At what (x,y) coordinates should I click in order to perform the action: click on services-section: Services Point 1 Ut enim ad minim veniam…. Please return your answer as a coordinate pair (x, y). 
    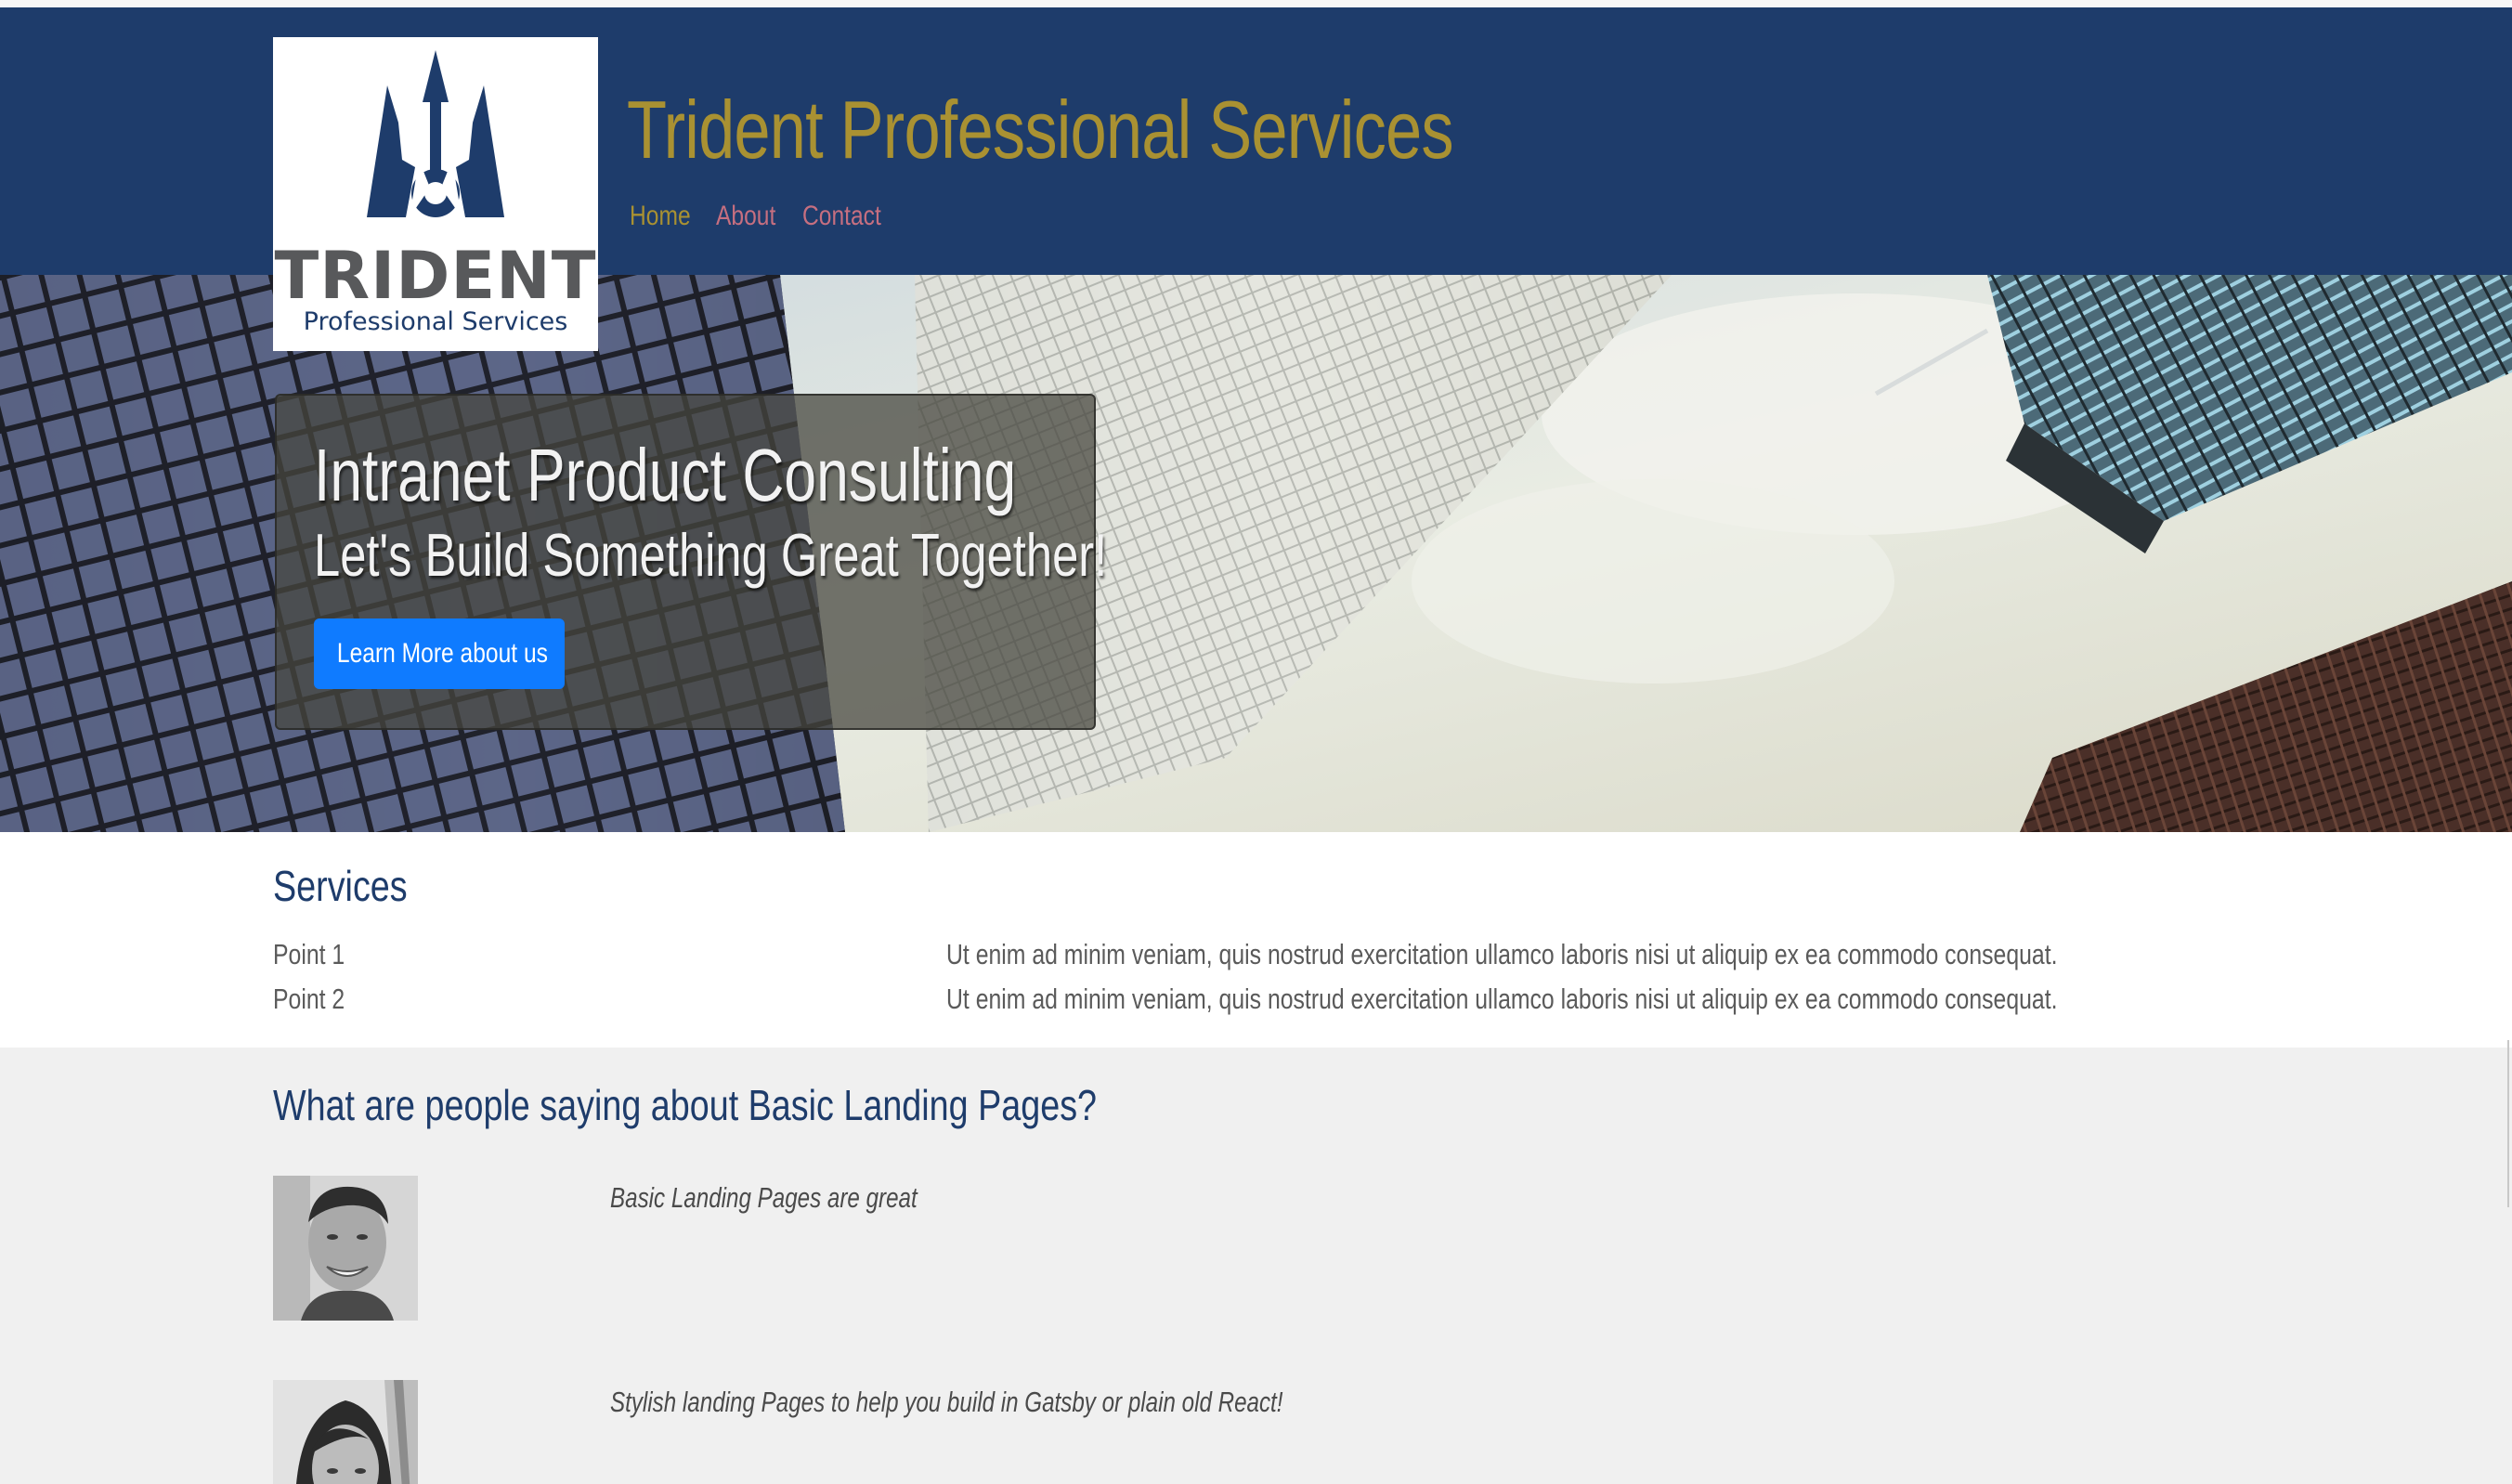
    Looking at the image, I should click on (1256, 940).